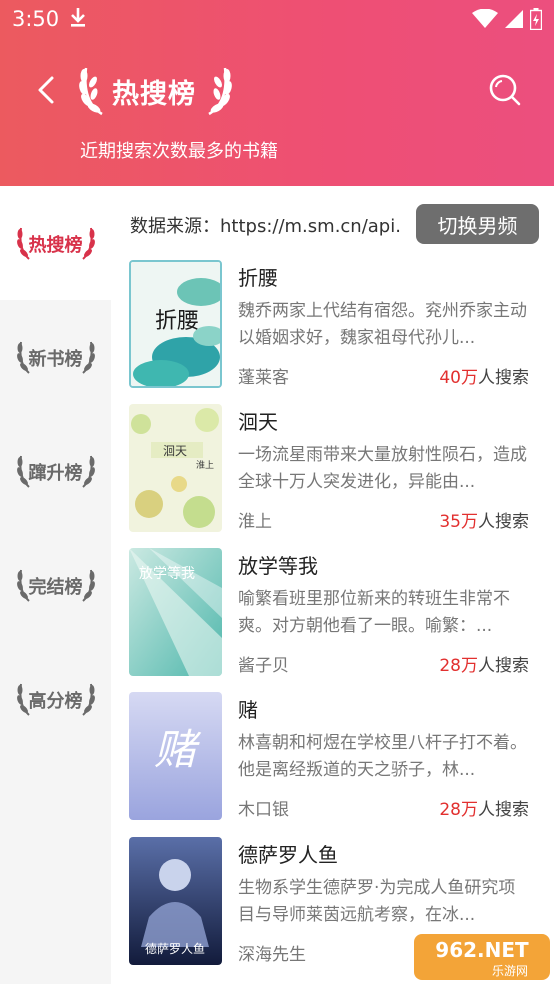 This screenshot has height=988, width=554. What do you see at coordinates (258, 422) in the screenshot?
I see `book-title: 洄天` at bounding box center [258, 422].